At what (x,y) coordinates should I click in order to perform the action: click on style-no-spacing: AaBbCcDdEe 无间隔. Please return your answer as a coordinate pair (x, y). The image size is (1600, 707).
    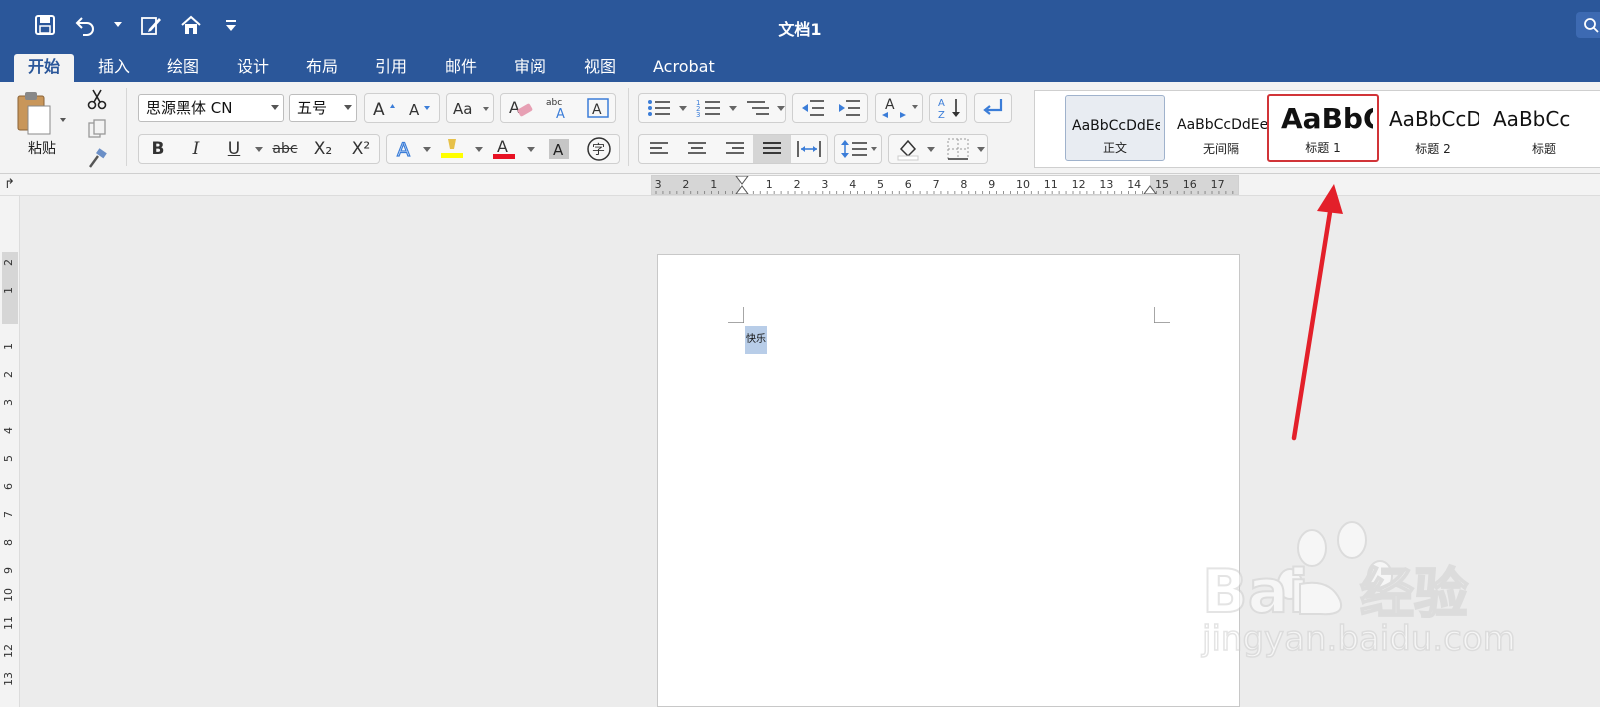
    Looking at the image, I should click on (1221, 128).